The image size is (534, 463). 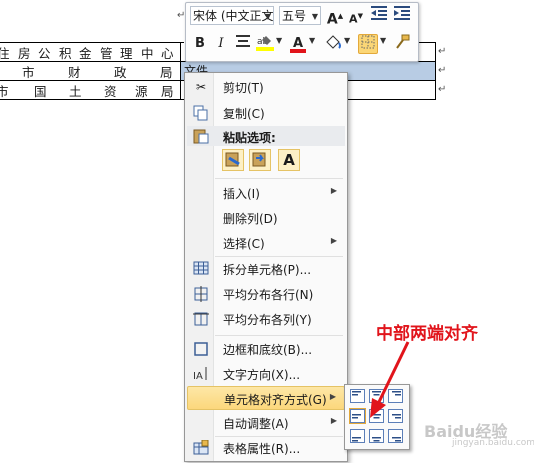 I want to click on menu-item-label: 单元格对齐方式(G), so click(x=275, y=400).